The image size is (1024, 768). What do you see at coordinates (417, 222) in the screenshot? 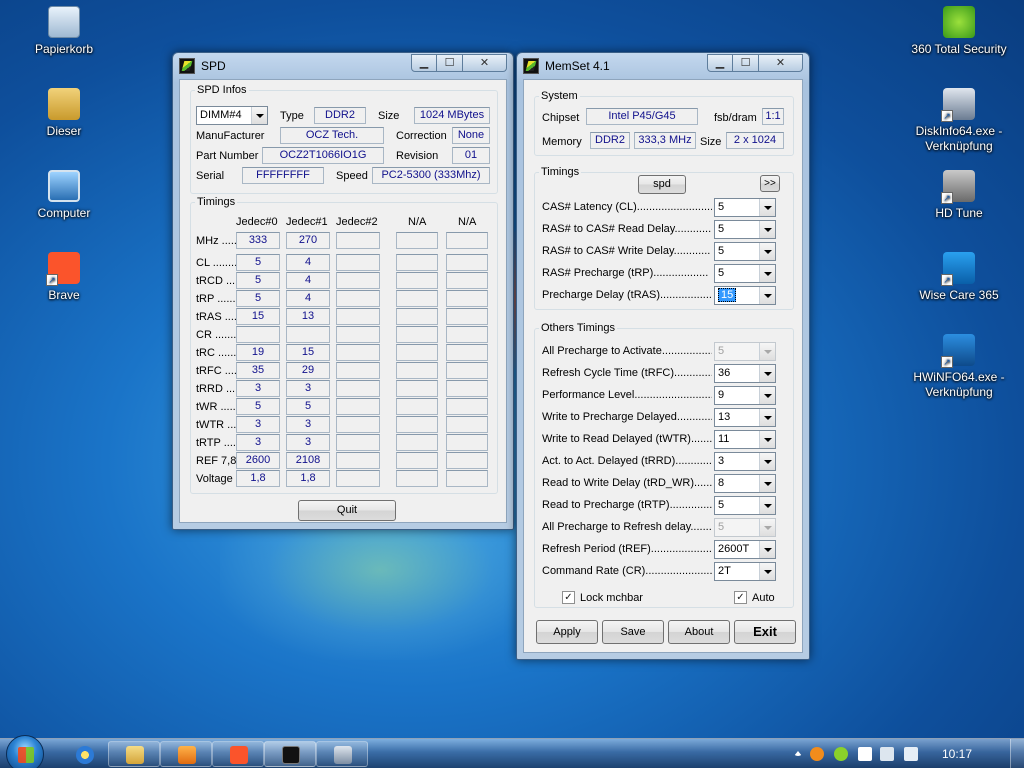
I see `timings-header-na1: N/A` at bounding box center [417, 222].